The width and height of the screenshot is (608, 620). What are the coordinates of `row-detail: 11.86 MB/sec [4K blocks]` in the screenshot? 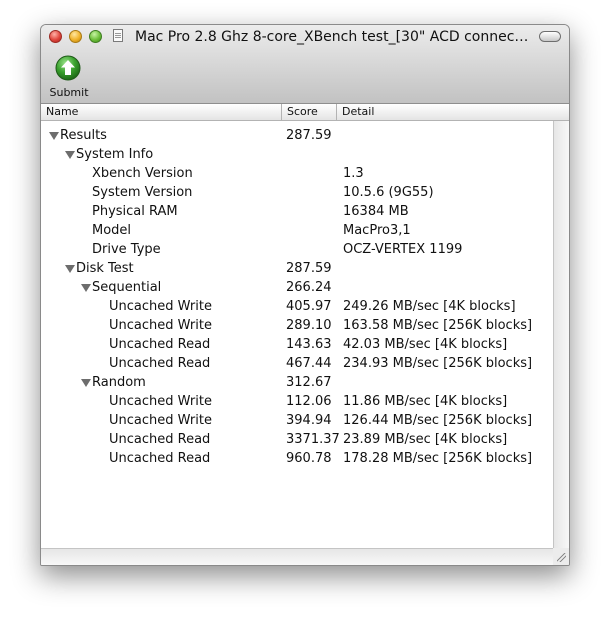 It's located at (425, 401).